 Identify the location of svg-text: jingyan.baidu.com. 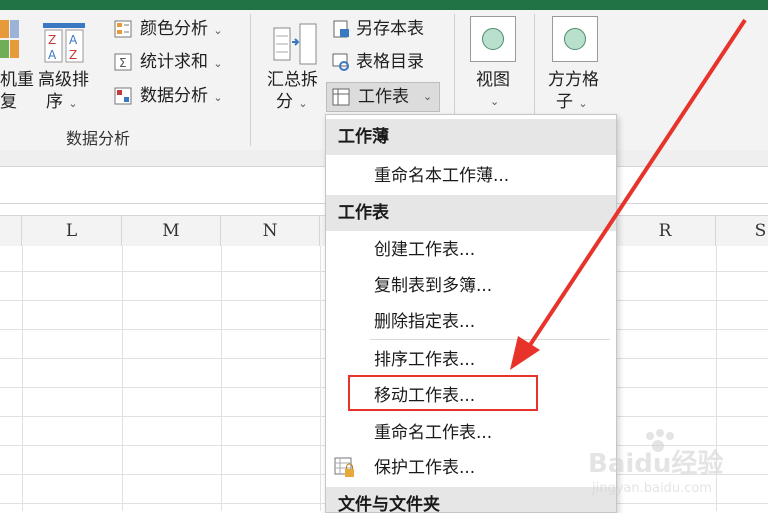
(651, 488).